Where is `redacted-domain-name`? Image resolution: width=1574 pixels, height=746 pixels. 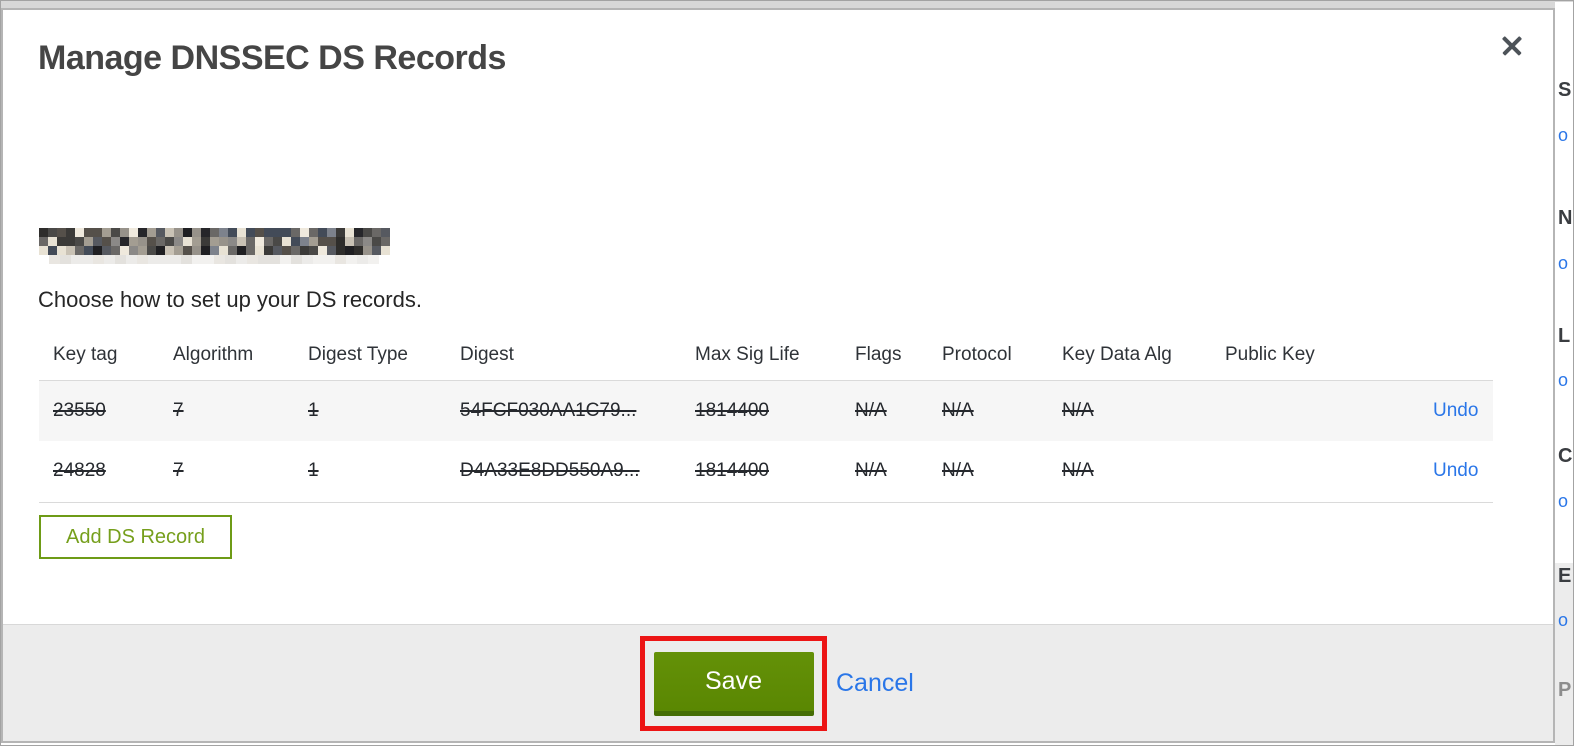
redacted-domain-name is located at coordinates (216, 246).